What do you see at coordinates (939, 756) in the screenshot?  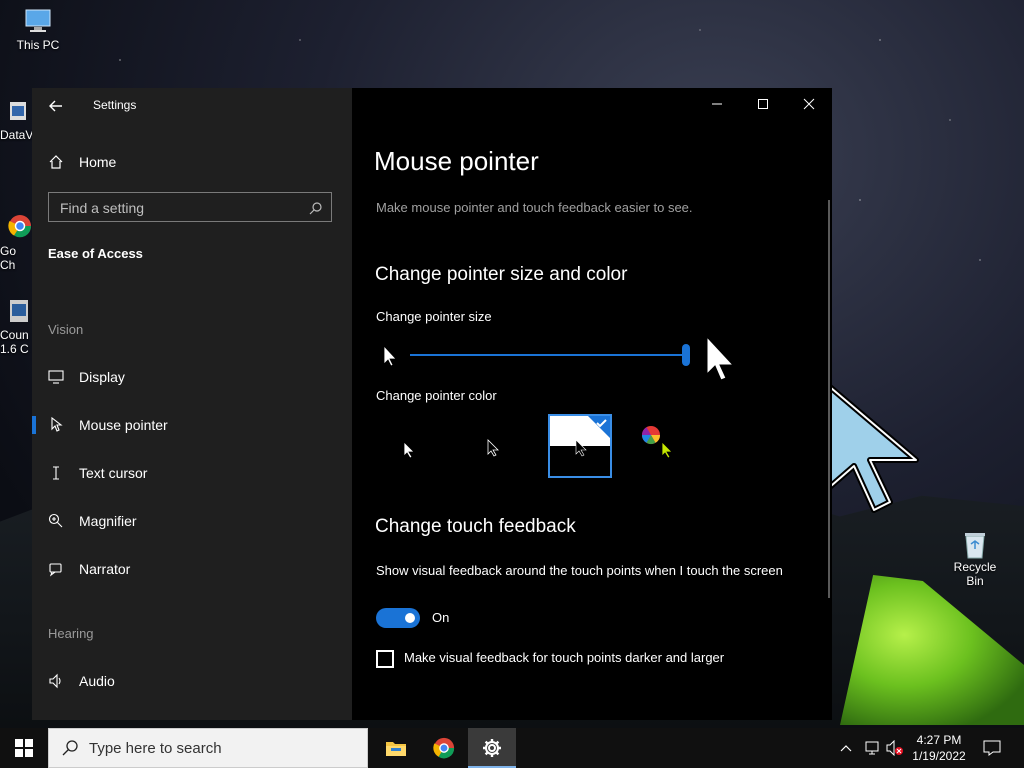 I see `clock-date: 1/19/2022` at bounding box center [939, 756].